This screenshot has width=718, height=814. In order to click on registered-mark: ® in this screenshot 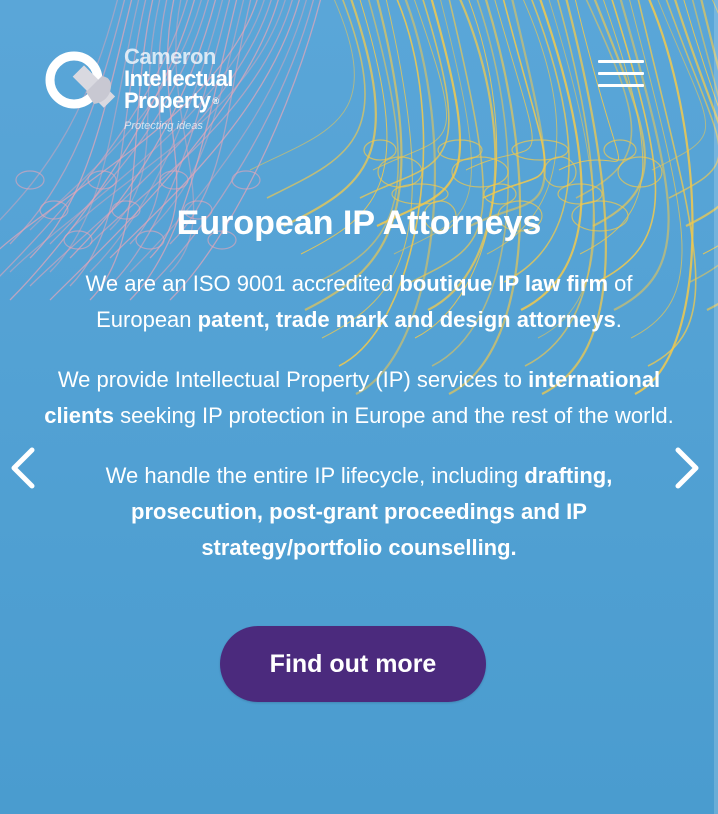, I will do `click(215, 101)`.